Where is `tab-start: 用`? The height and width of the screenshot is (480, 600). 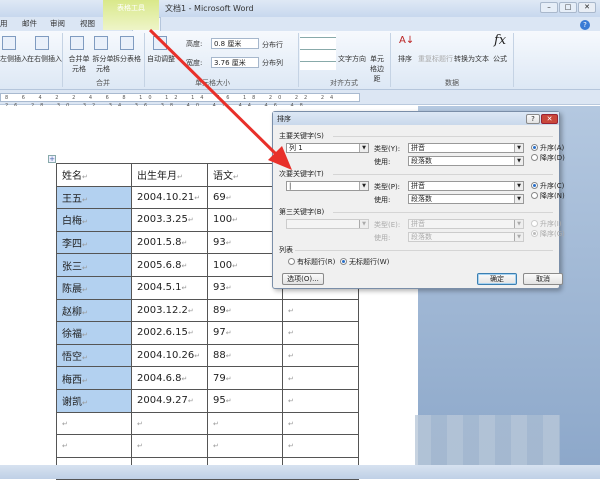
tab-start: 用 is located at coordinates (4, 23).